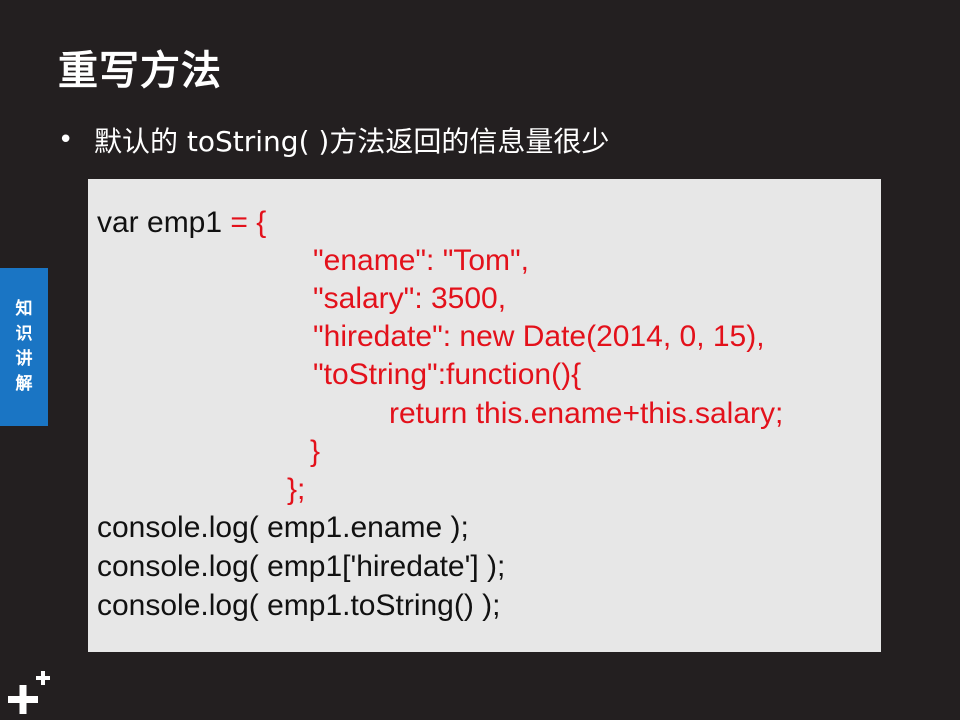  I want to click on bullet-point: • 默认的 toString( )方法返回的信息量很少, so click(333, 140).